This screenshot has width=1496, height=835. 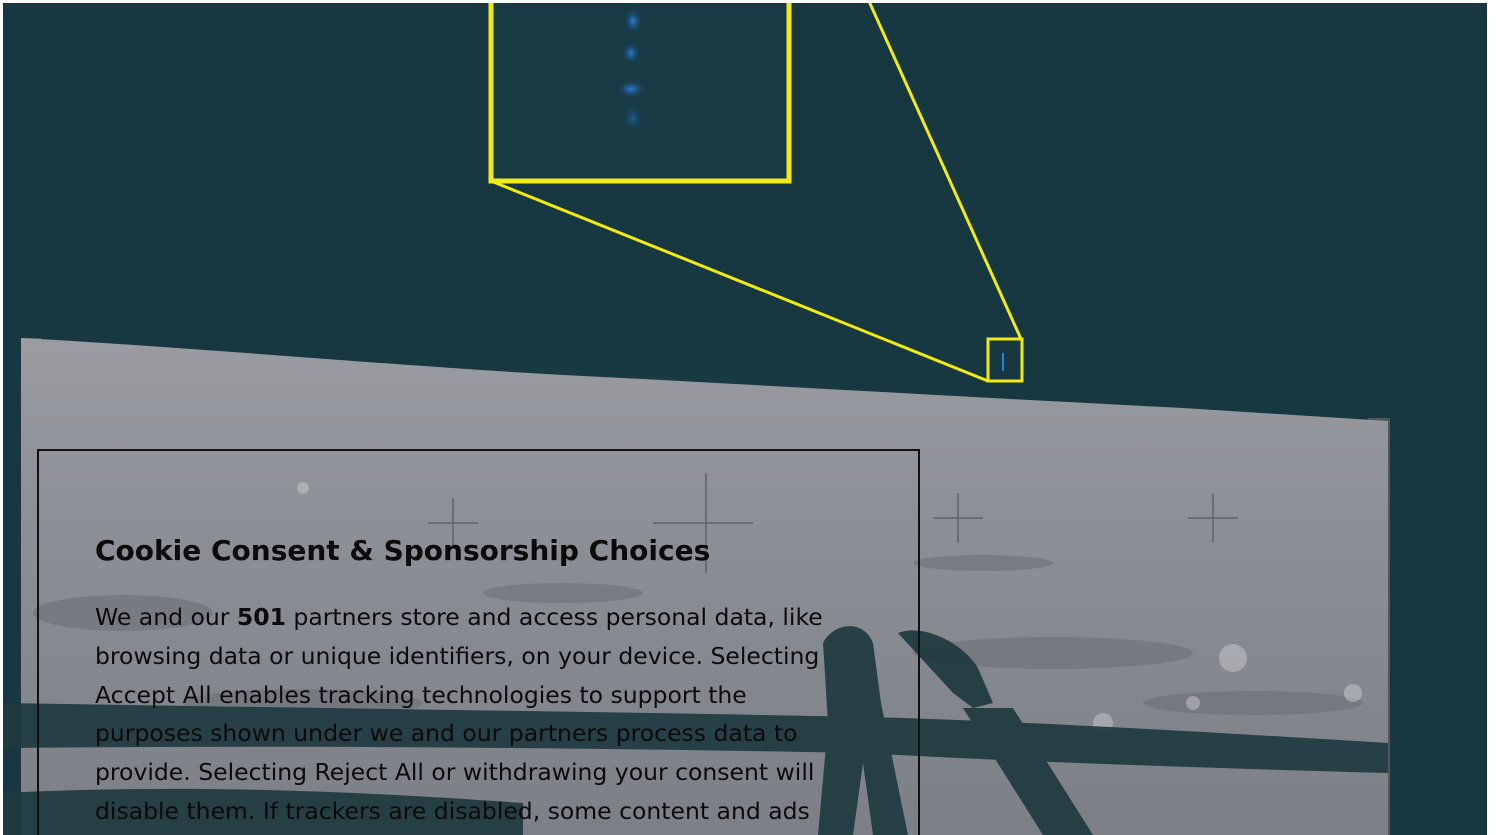 What do you see at coordinates (166, 617) in the screenshot?
I see `consent-body-prefix: We and our` at bounding box center [166, 617].